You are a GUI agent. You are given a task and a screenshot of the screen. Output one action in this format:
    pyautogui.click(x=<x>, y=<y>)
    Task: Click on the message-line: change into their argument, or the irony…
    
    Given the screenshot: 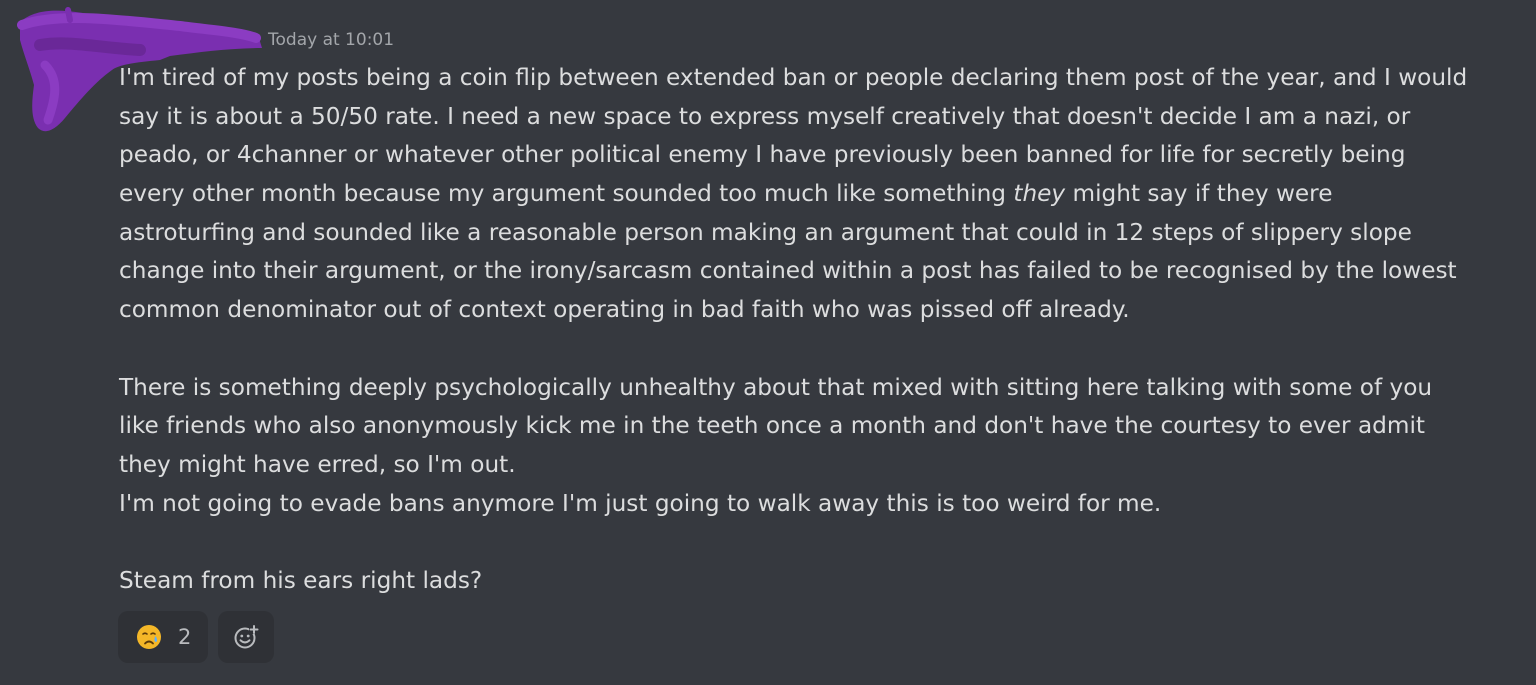 What is the action you would take?
    pyautogui.click(x=788, y=271)
    